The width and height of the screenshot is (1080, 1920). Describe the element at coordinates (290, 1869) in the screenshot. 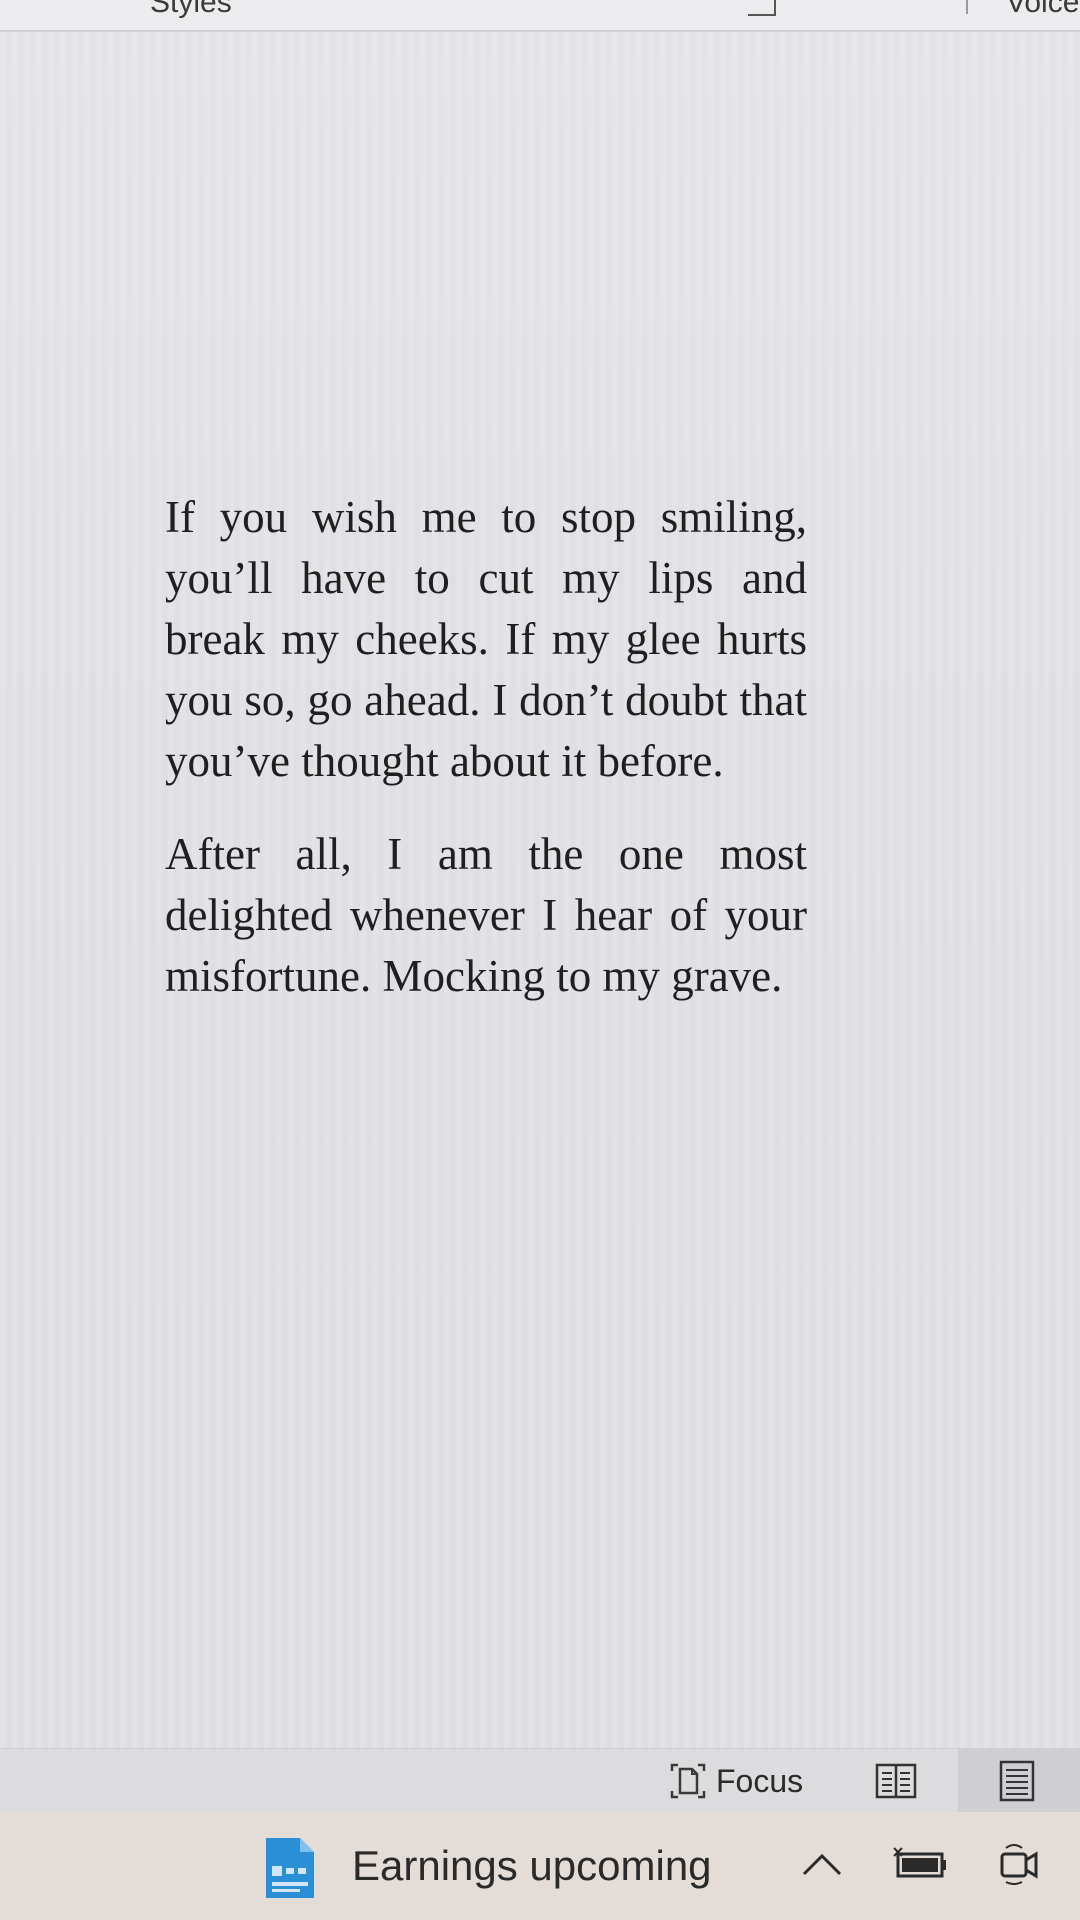

I see `news-widget-icon` at that location.